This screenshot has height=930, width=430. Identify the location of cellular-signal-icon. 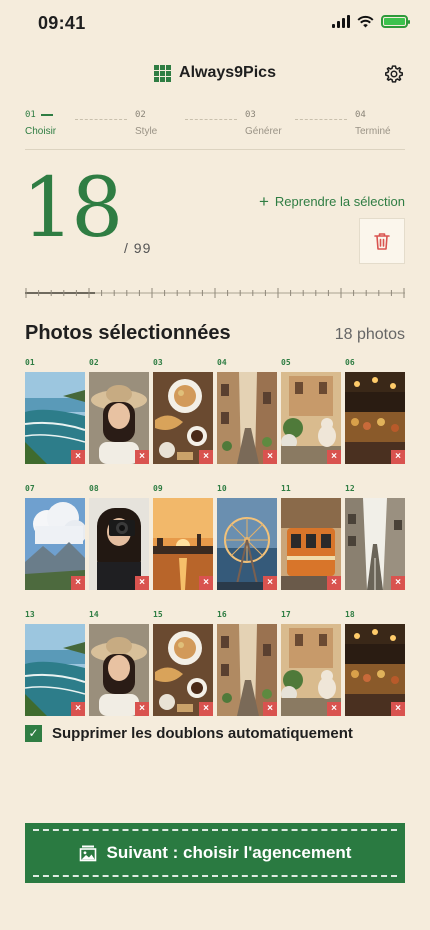
(341, 21).